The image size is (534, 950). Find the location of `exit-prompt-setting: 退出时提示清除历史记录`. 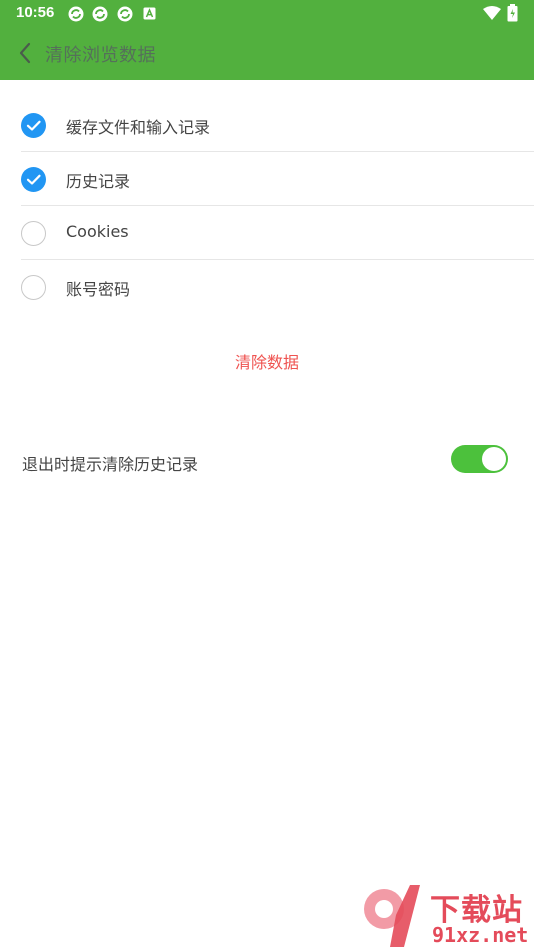

exit-prompt-setting: 退出时提示清除历史记录 is located at coordinates (267, 462).